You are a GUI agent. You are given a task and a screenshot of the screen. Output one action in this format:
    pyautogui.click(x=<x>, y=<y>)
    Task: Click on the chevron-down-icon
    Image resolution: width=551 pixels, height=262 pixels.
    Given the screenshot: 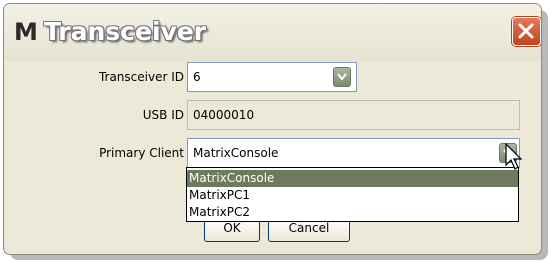 What is the action you would take?
    pyautogui.click(x=342, y=77)
    